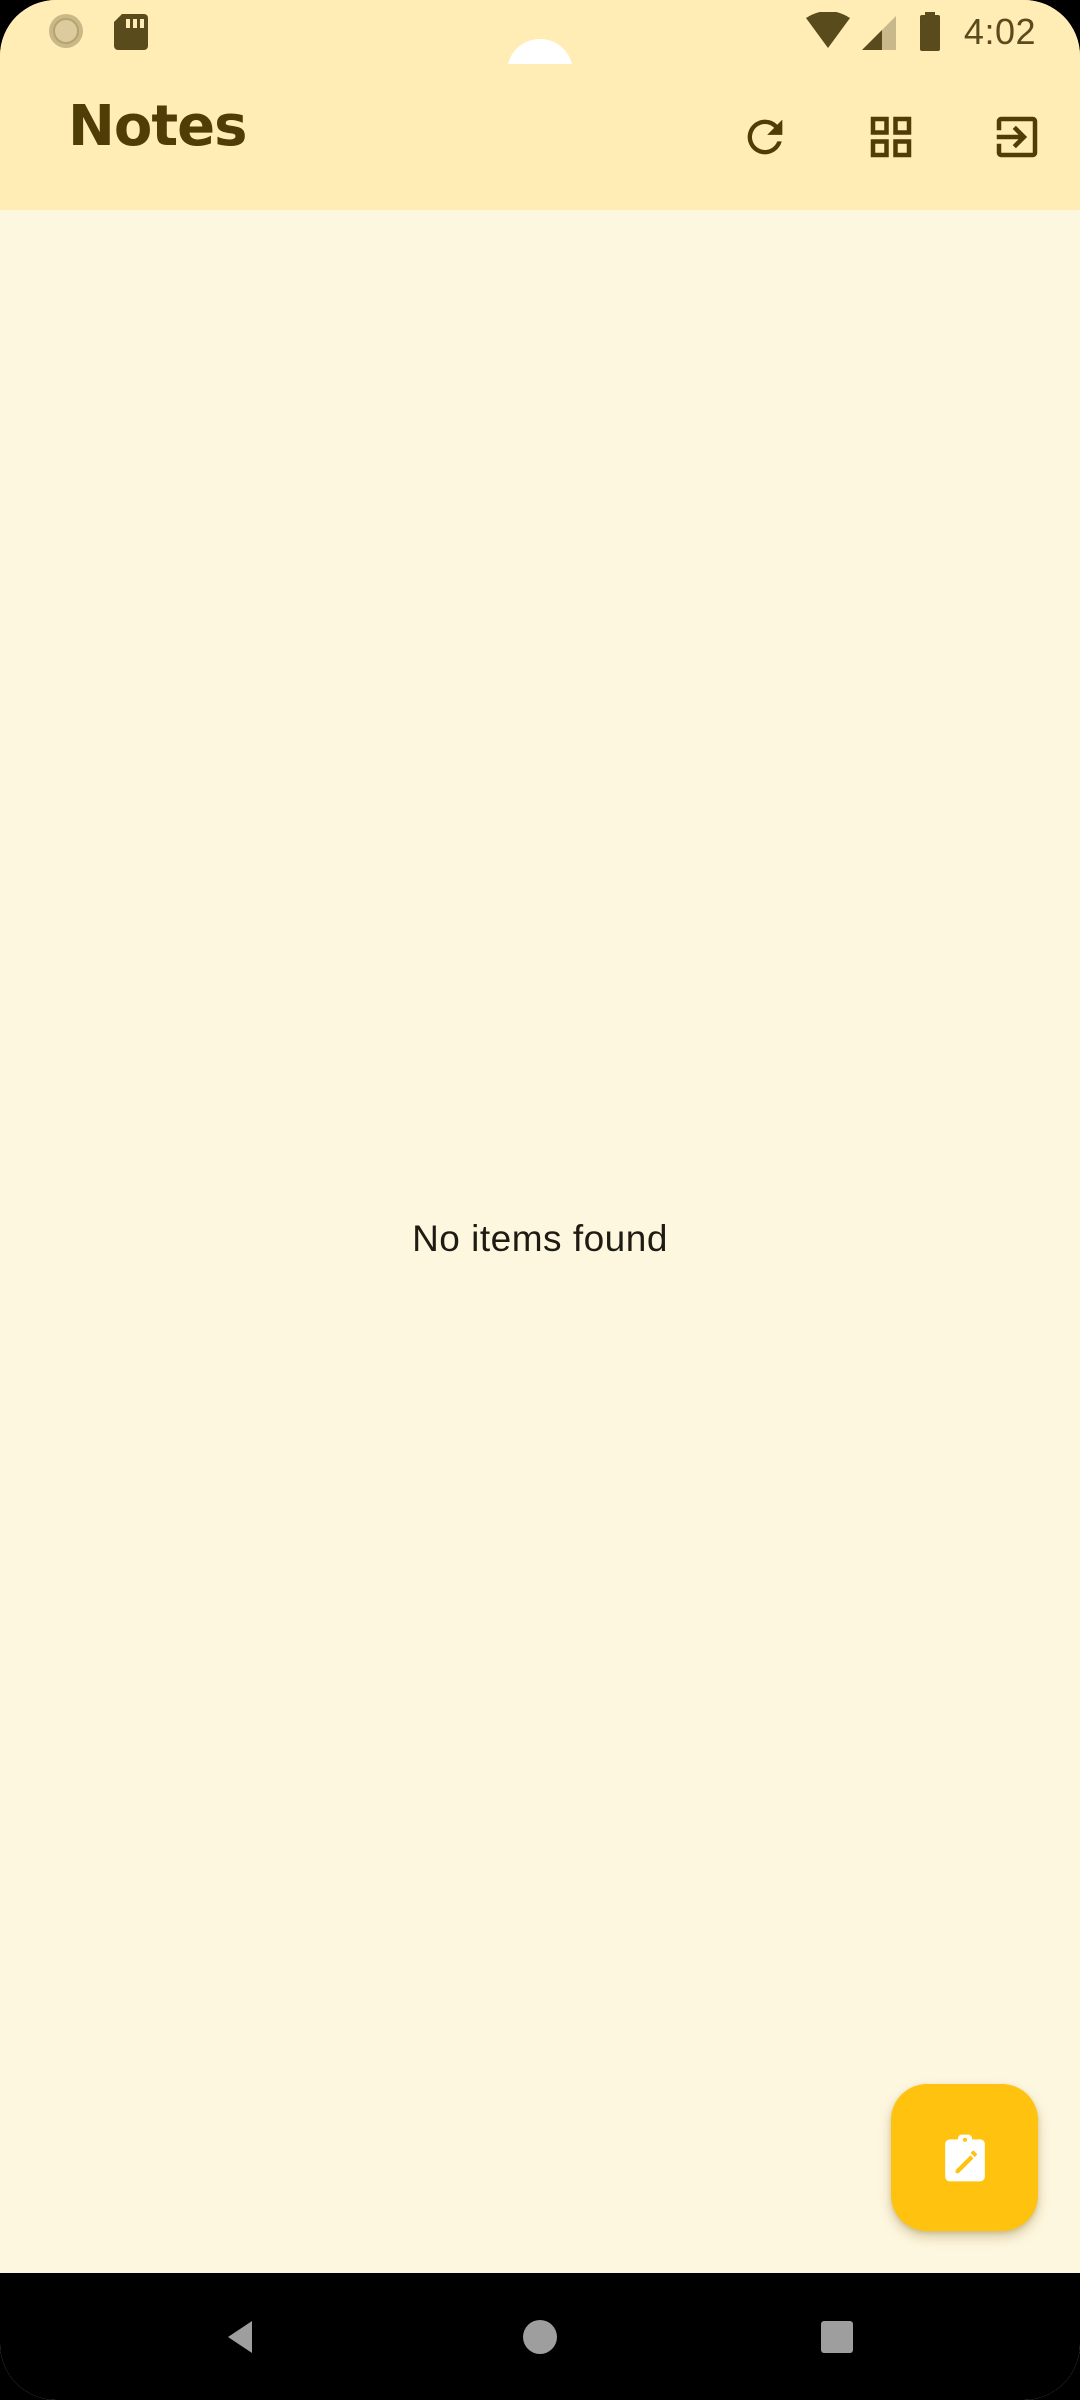 The image size is (1080, 2400). I want to click on logout-button, so click(1017, 137).